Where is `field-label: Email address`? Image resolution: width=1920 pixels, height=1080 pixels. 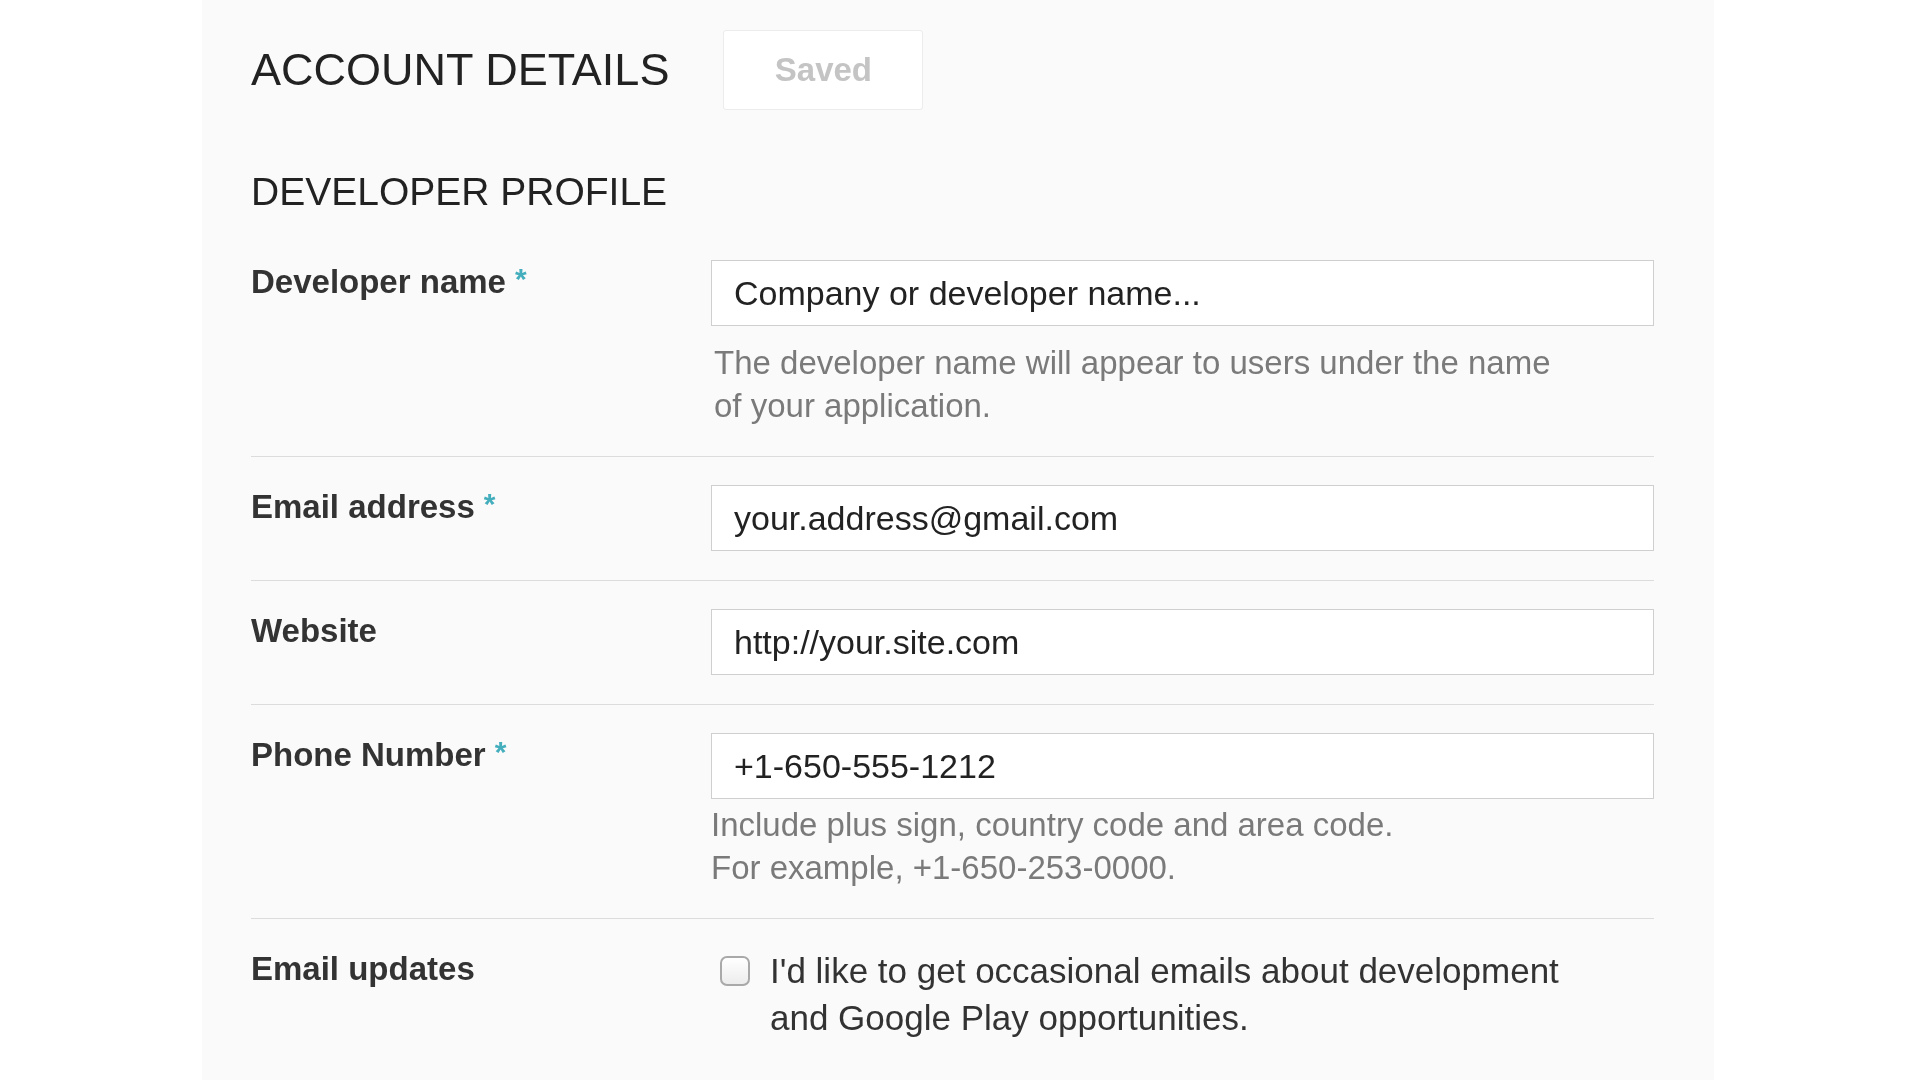
field-label: Email address is located at coordinates (363, 507).